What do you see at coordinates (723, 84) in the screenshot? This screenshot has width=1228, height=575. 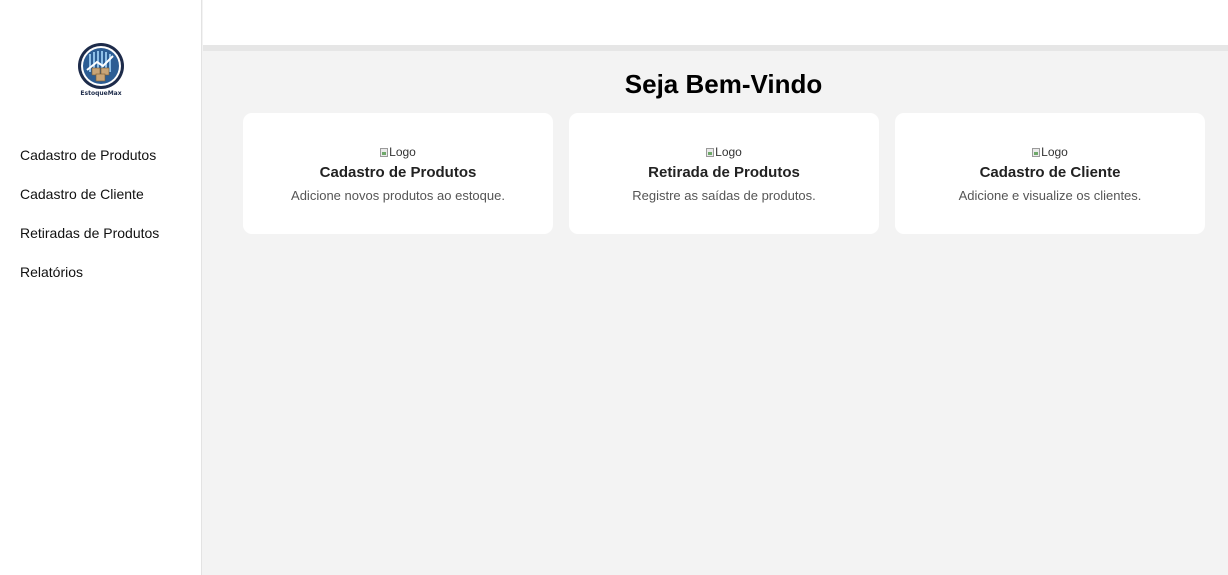 I see `page-title: Seja Bem-Vindo` at bounding box center [723, 84].